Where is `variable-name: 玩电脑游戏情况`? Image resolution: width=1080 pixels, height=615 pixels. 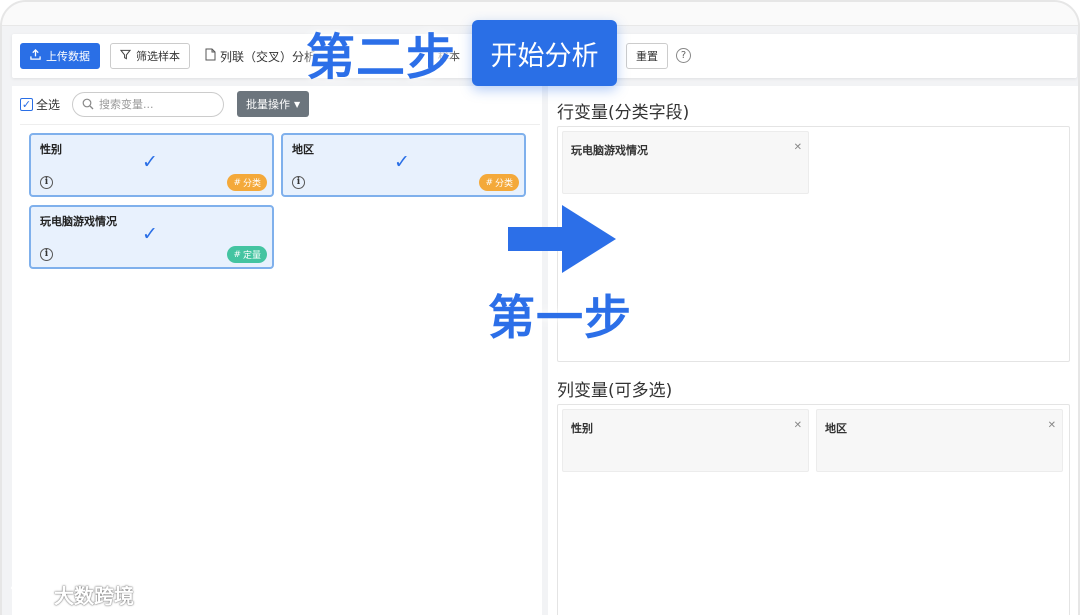
variable-name: 玩电脑游戏情况 is located at coordinates (78, 221).